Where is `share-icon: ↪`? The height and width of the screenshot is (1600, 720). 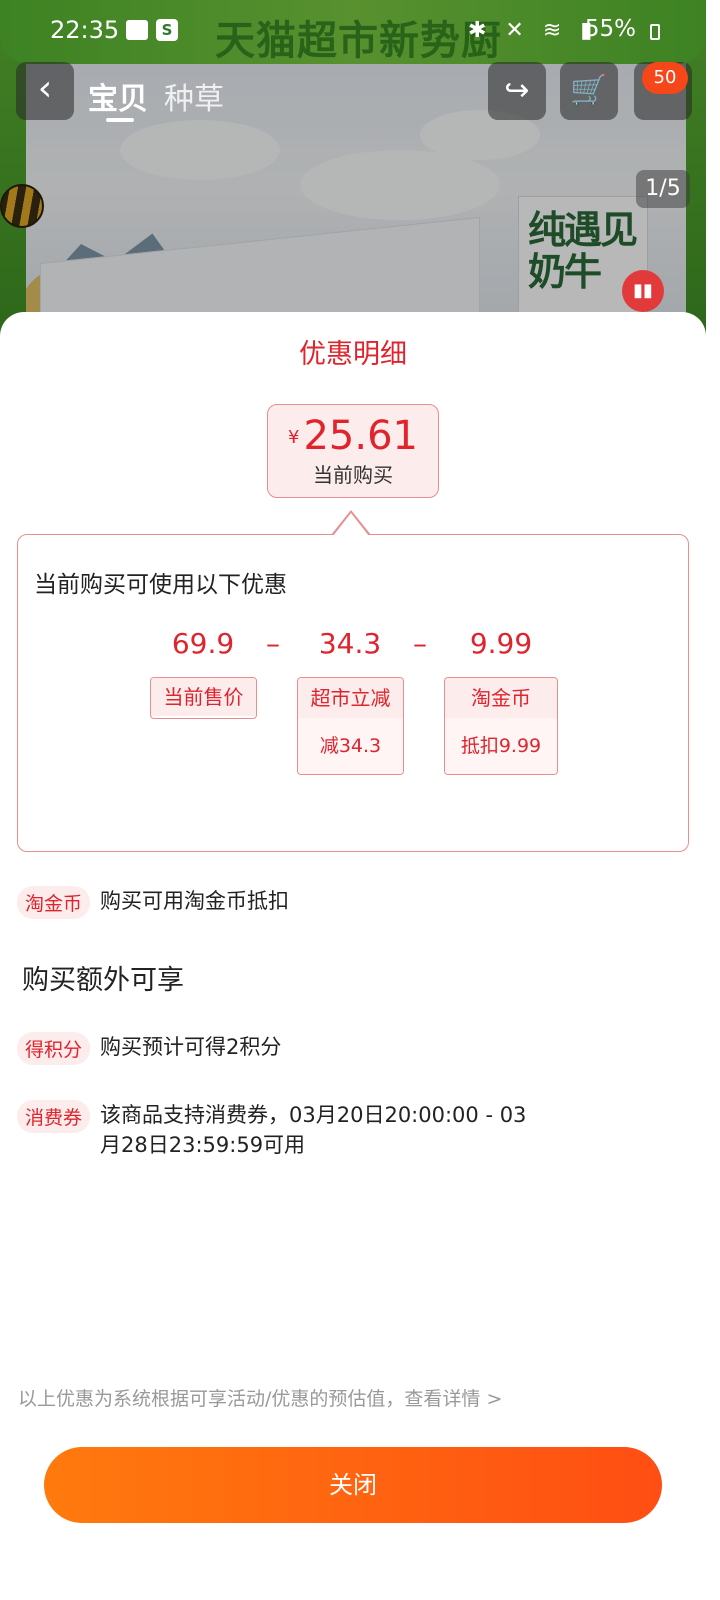
share-icon: ↪ is located at coordinates (517, 90).